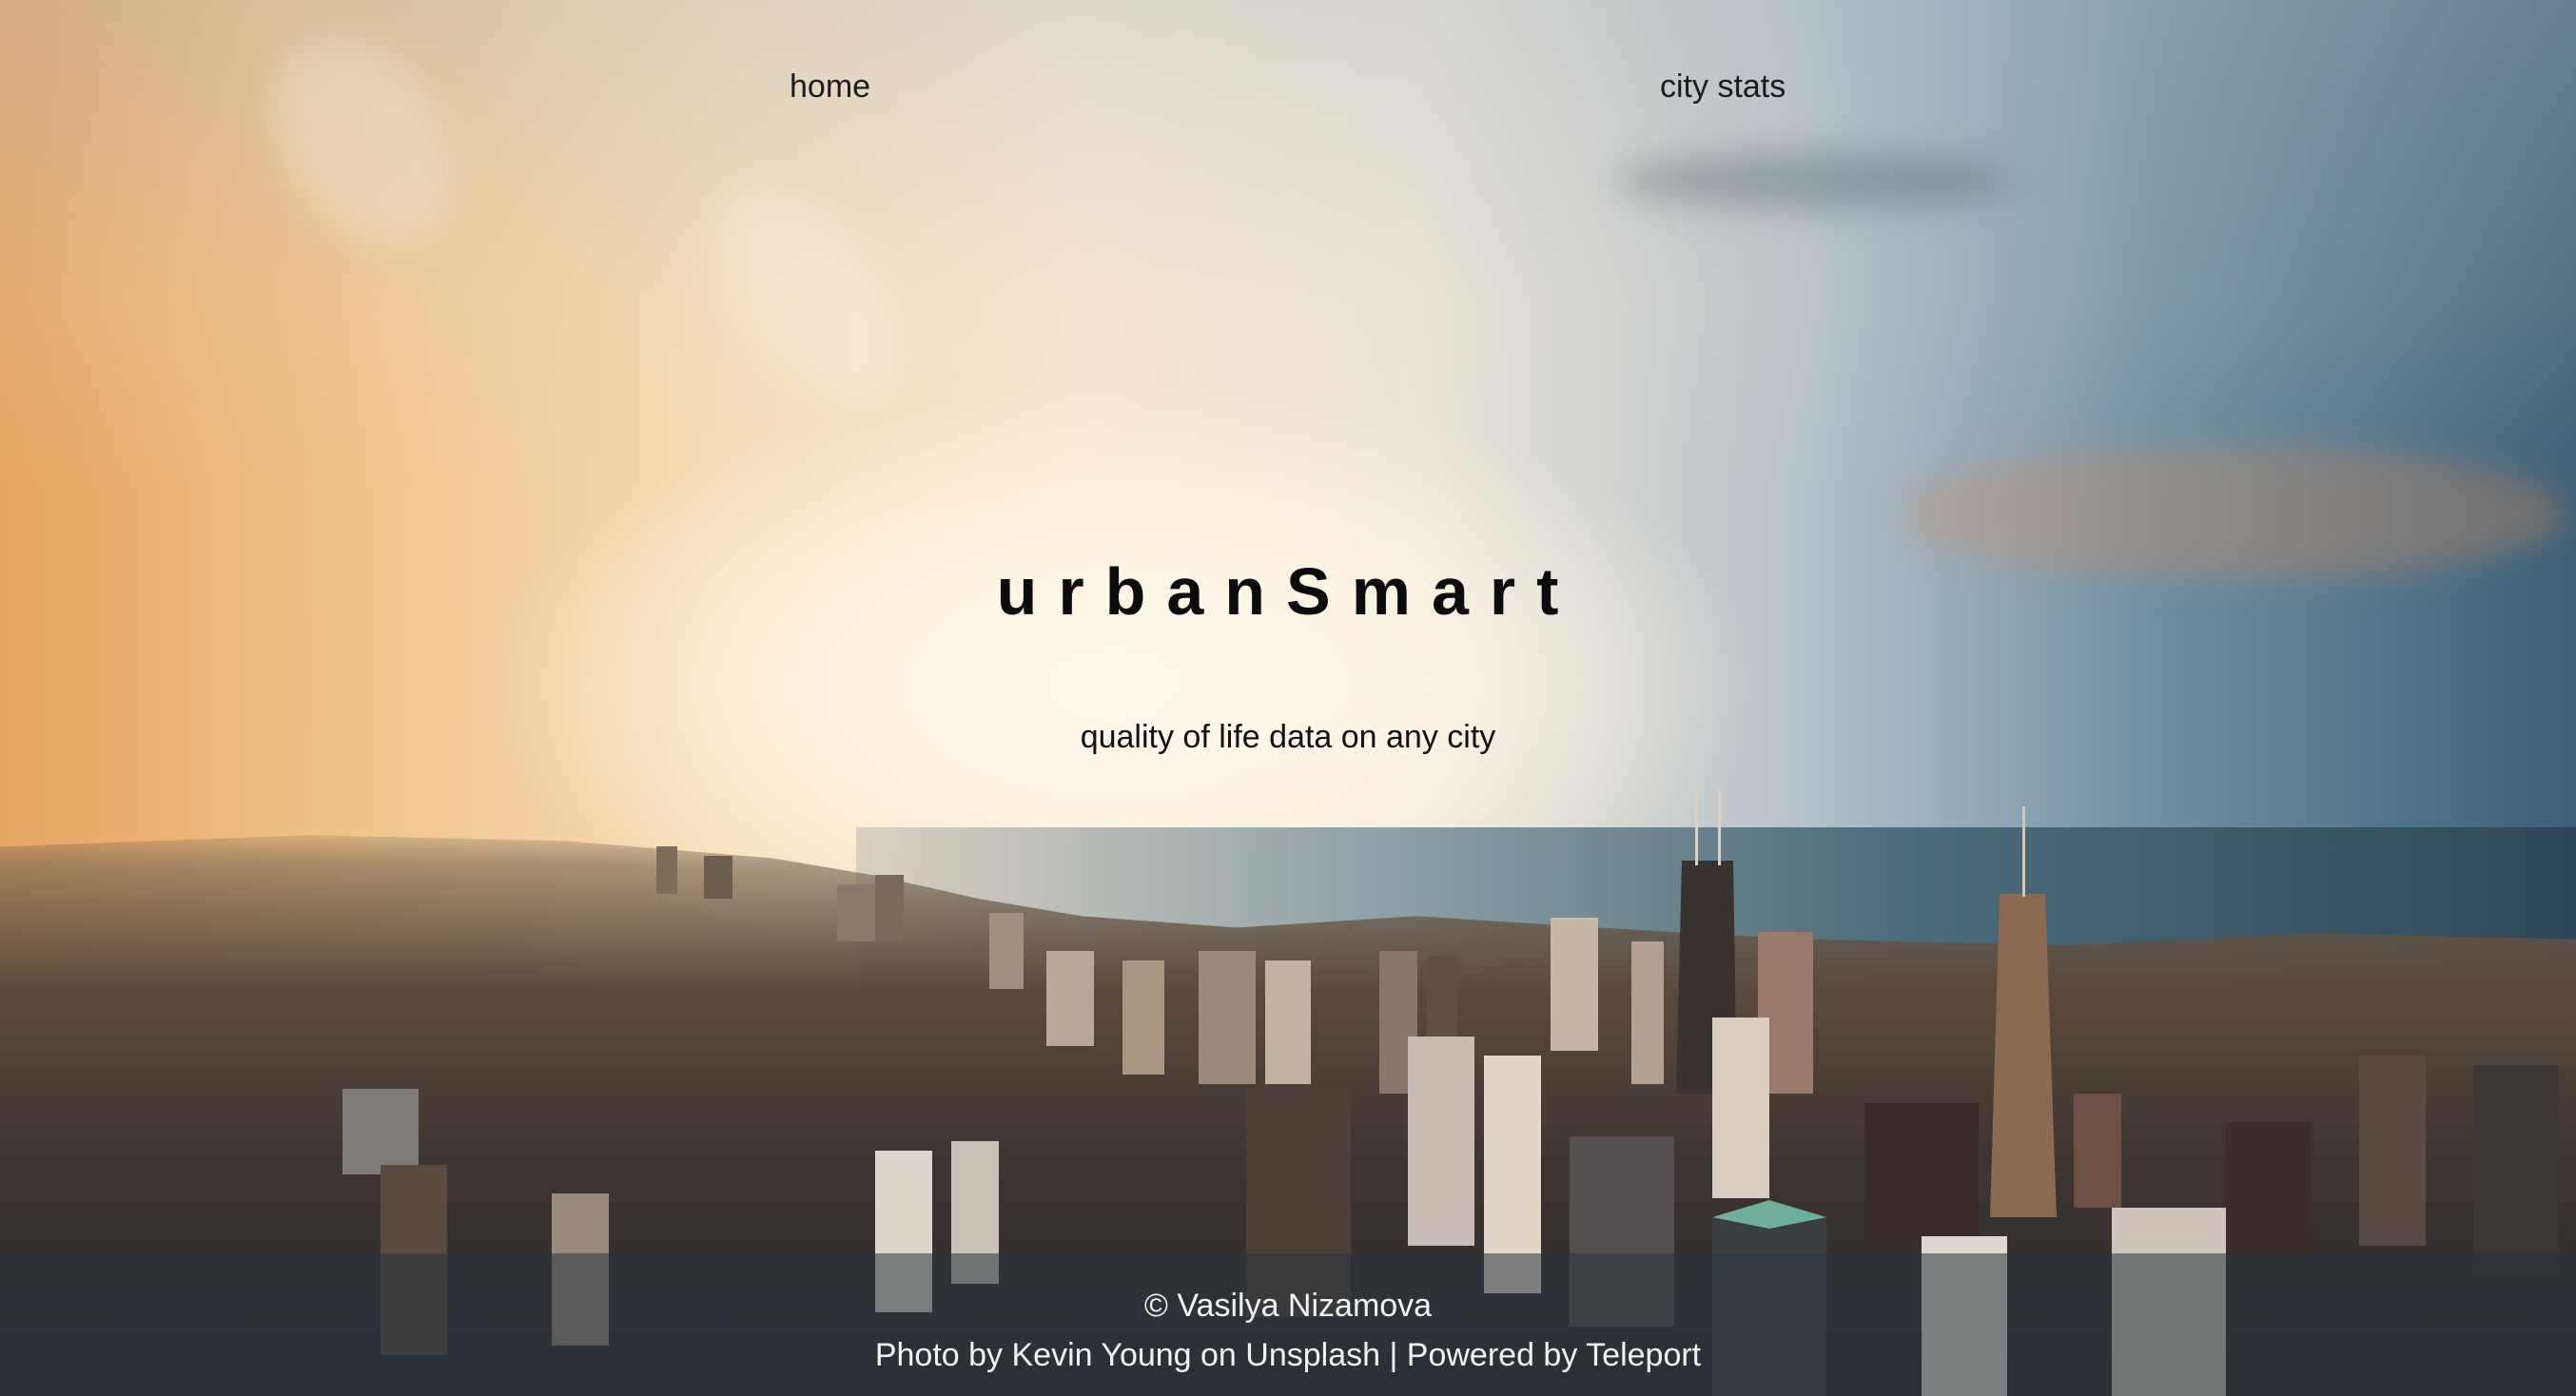  Describe the element at coordinates (1219, 1355) in the screenshot. I see `photo-credit-middle: on` at that location.